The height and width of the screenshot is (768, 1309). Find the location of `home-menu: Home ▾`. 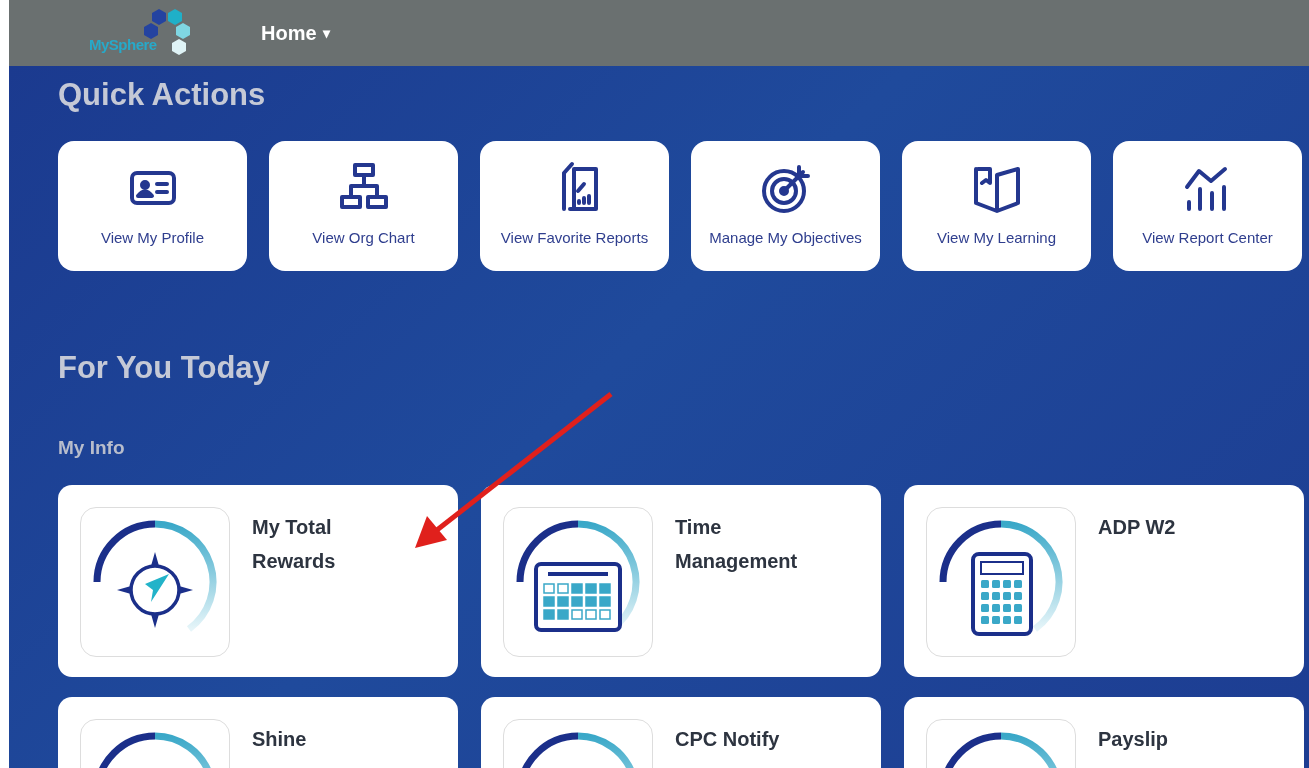

home-menu: Home ▾ is located at coordinates (295, 33).